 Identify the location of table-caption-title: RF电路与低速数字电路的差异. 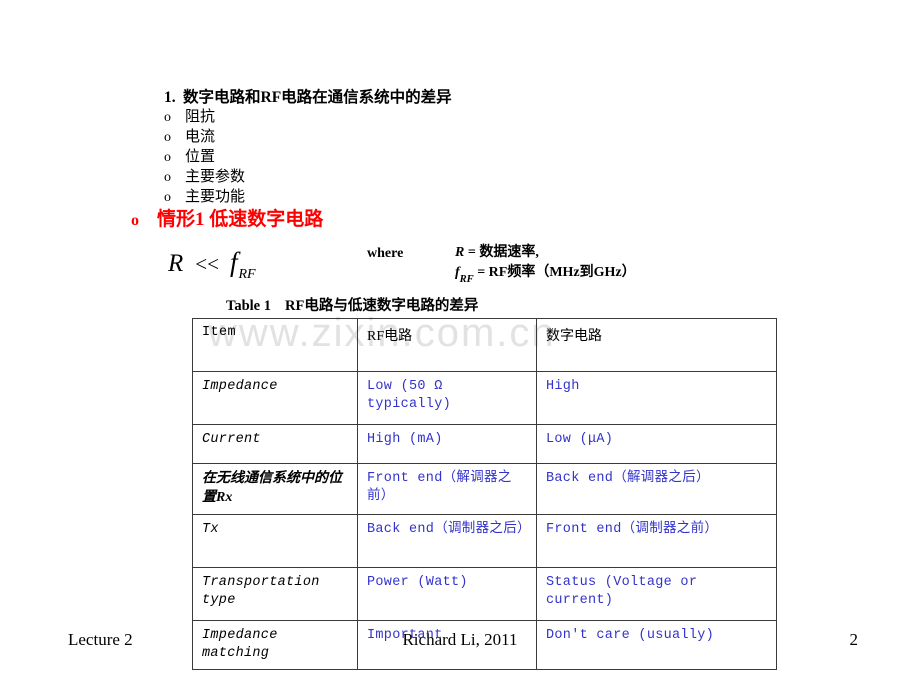
(382, 306).